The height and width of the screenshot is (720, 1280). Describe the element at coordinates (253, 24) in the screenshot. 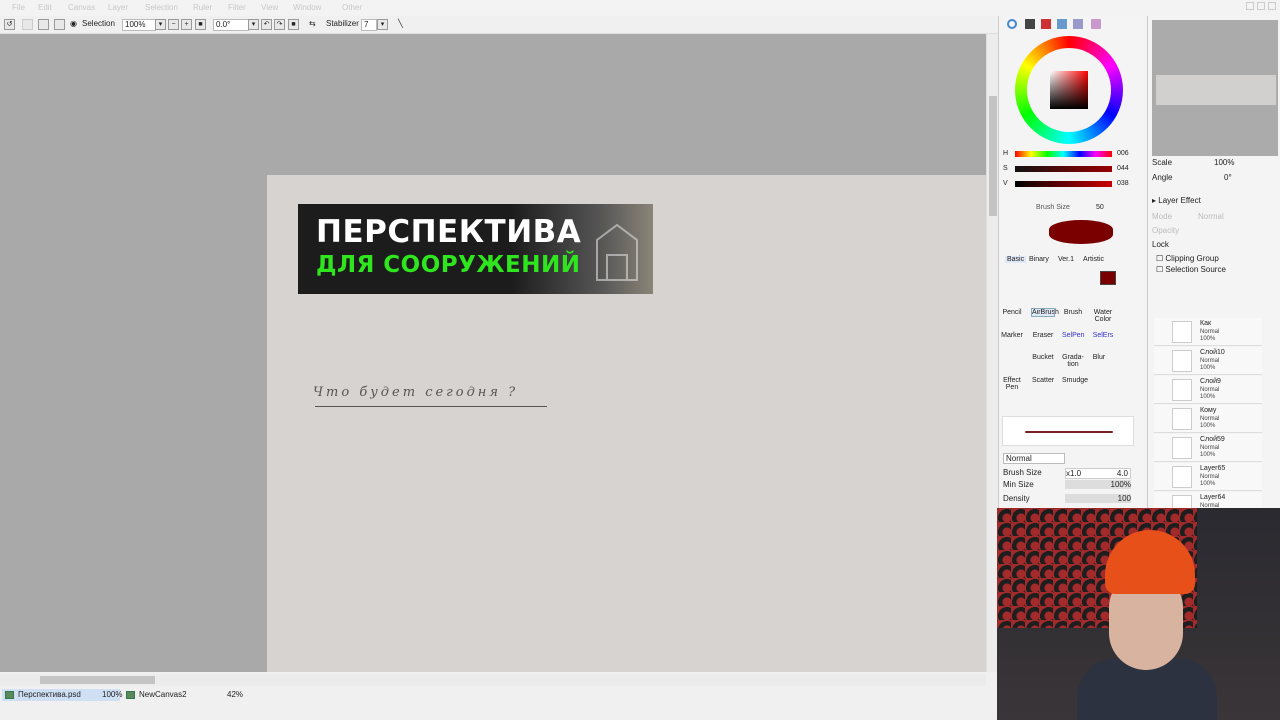

I see `angle-dropdown-icon: ▾` at that location.